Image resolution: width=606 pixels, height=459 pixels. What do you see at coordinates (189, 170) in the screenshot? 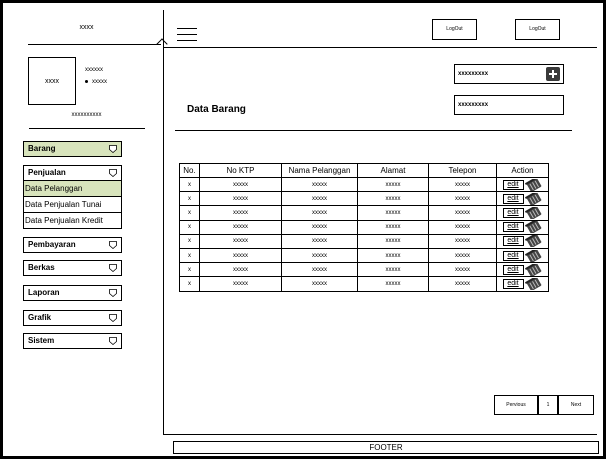
I see `col-no: No.` at bounding box center [189, 170].